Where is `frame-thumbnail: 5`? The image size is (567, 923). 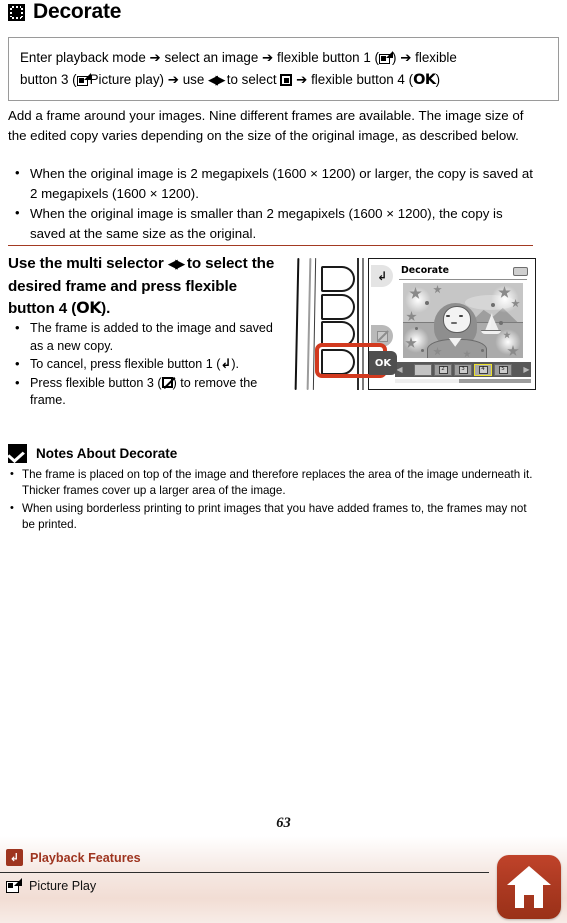 frame-thumbnail: 5 is located at coordinates (503, 369).